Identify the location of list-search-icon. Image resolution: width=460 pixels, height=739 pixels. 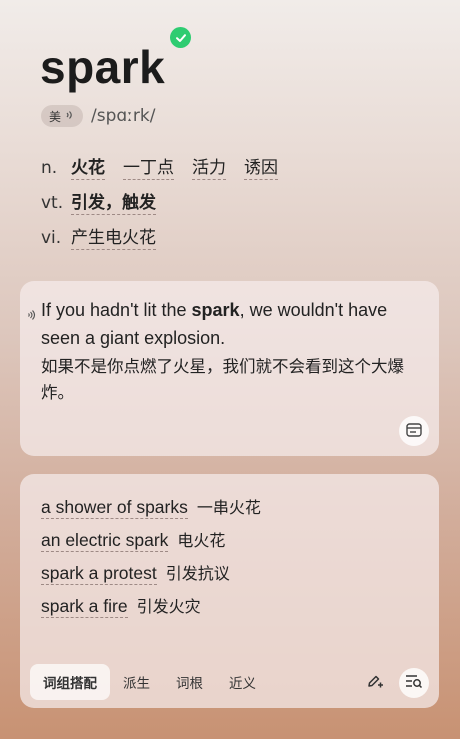
(414, 683).